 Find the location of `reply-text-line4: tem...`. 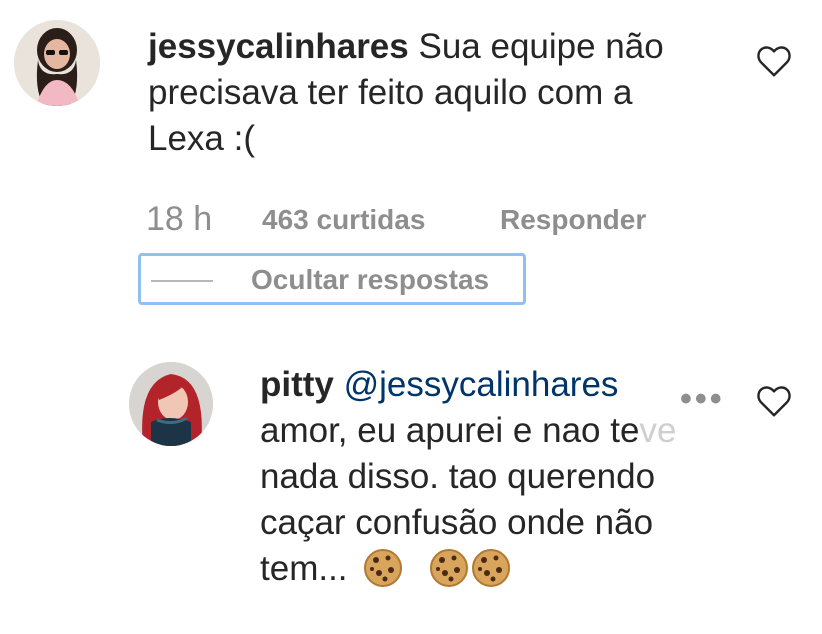

reply-text-line4: tem... is located at coordinates (304, 568).